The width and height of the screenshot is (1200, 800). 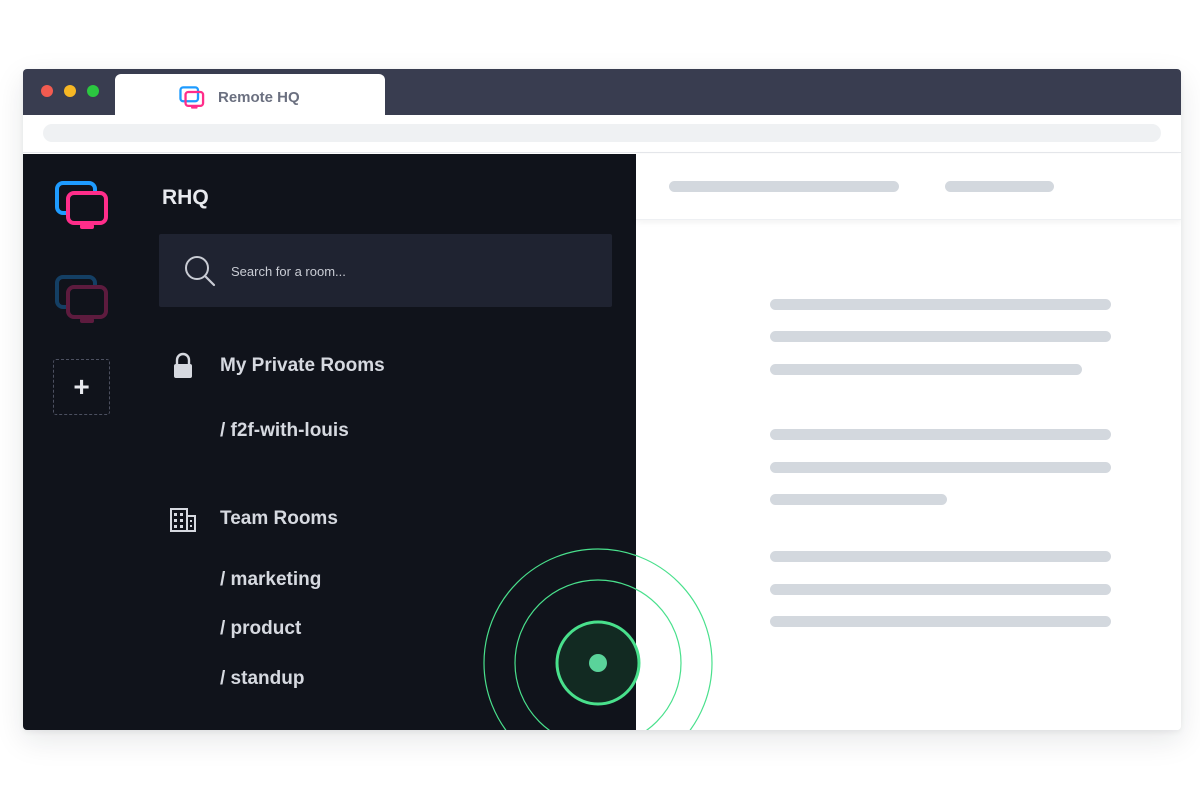 I want to click on room-link: / marketing, so click(x=270, y=580).